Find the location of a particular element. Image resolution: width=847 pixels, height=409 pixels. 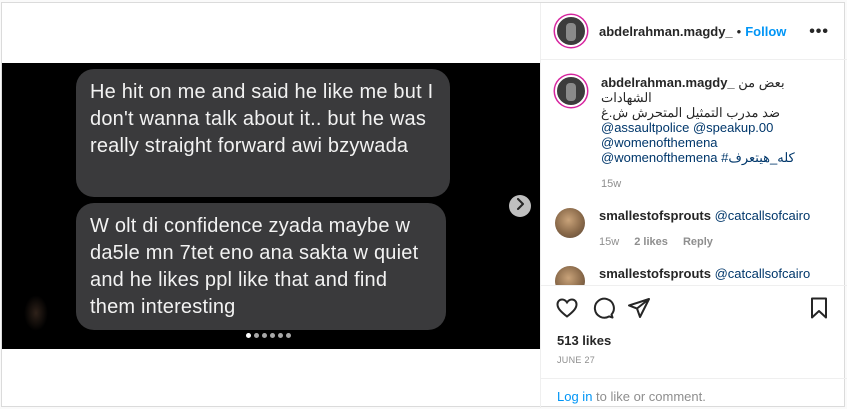

reply-button: Reply is located at coordinates (698, 242).